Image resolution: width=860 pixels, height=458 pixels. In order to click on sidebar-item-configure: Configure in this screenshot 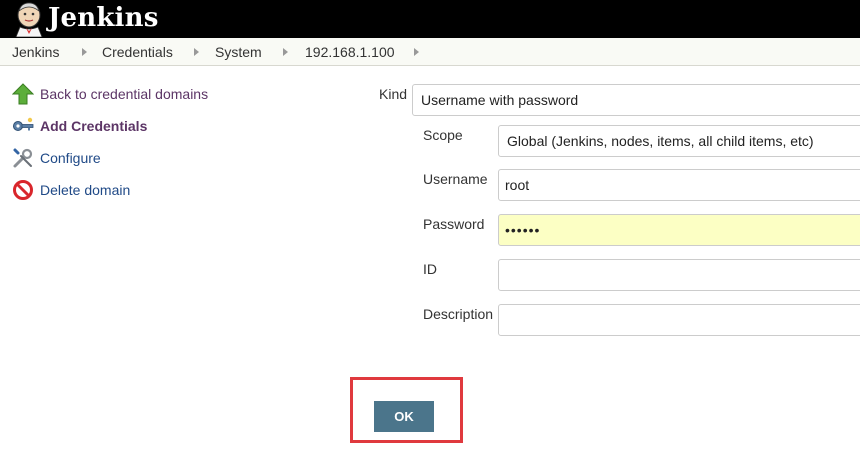, I will do `click(56, 158)`.